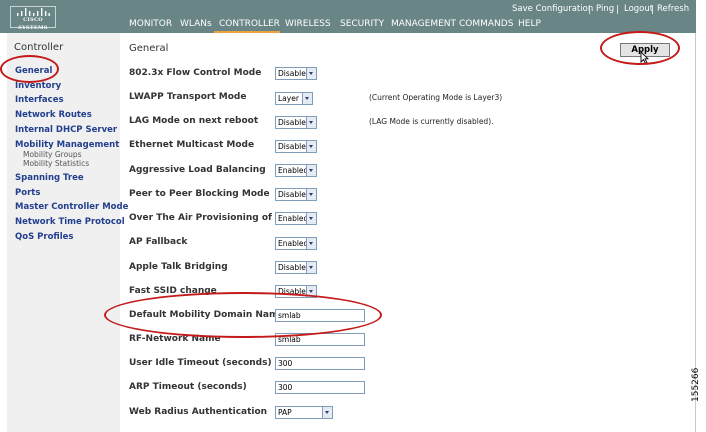 This screenshot has height=432, width=706. What do you see at coordinates (529, 24) in the screenshot?
I see `menu-help: HELP` at bounding box center [529, 24].